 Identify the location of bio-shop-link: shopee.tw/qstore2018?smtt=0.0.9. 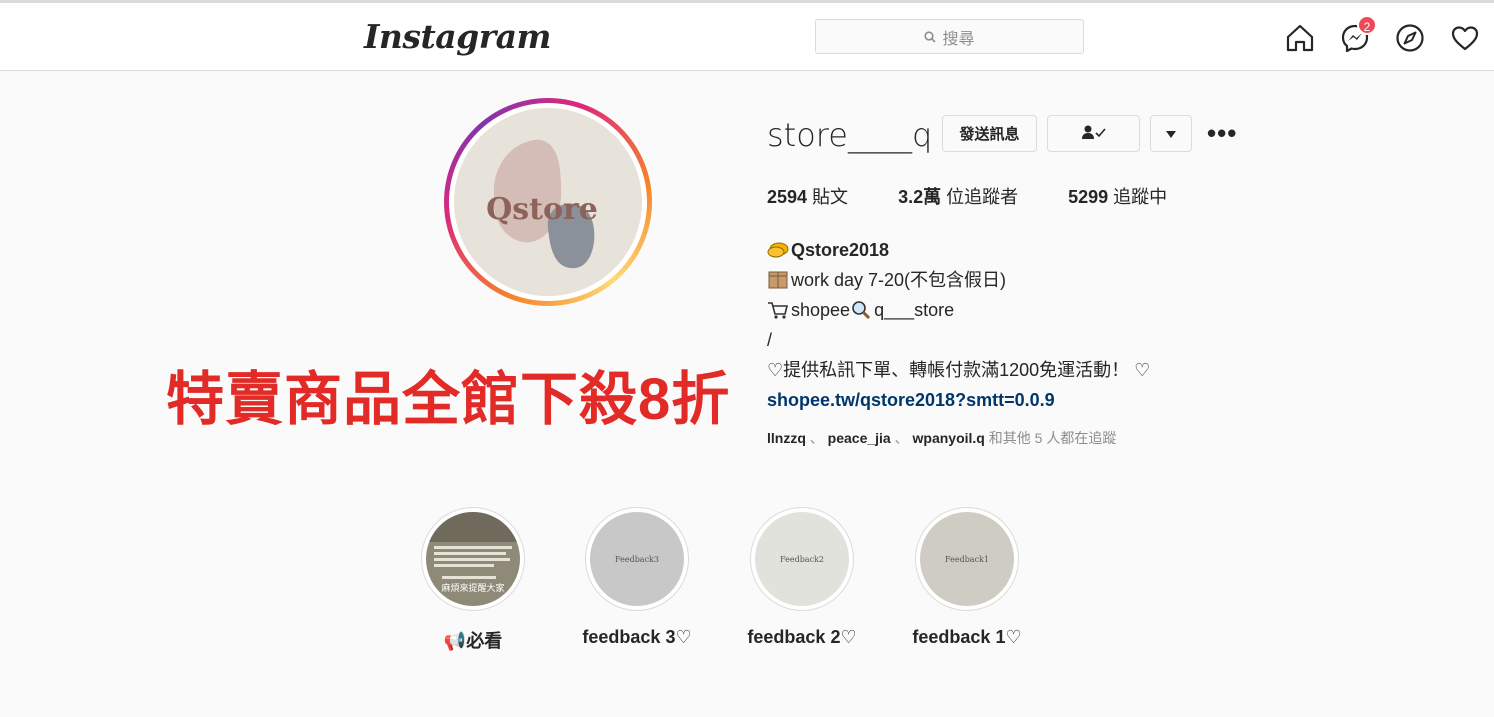
(911, 400).